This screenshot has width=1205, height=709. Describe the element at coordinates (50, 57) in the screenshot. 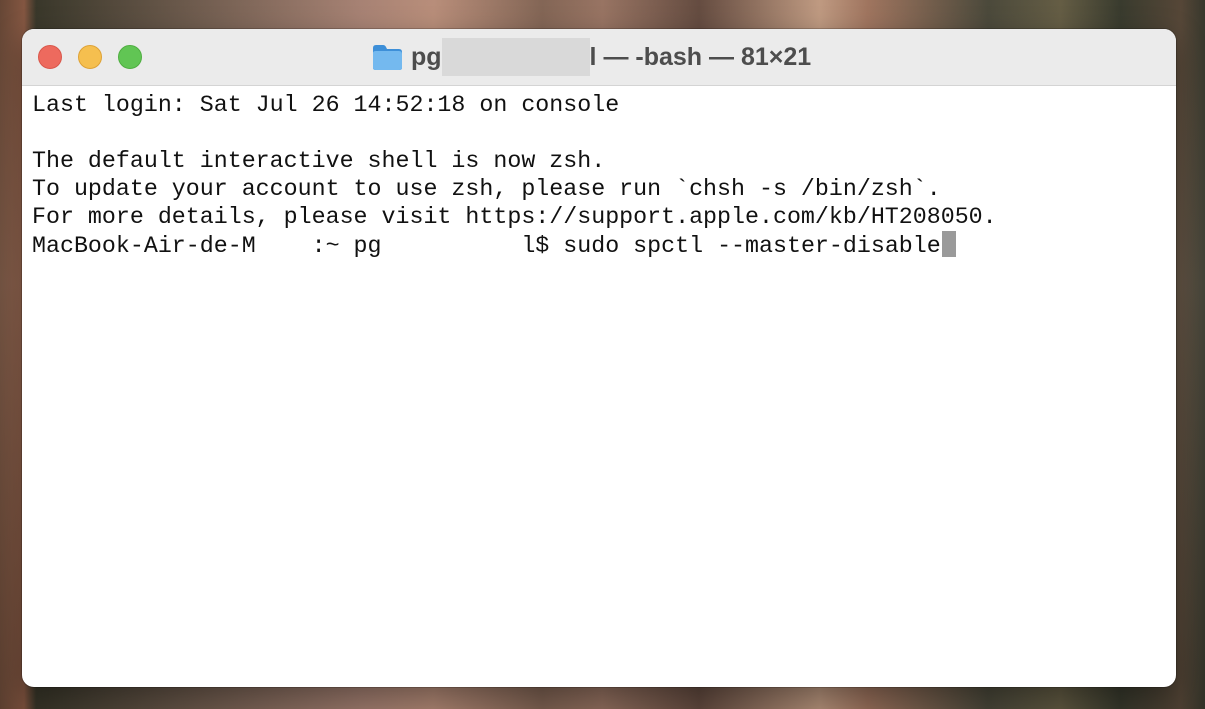

I see `close-button` at that location.